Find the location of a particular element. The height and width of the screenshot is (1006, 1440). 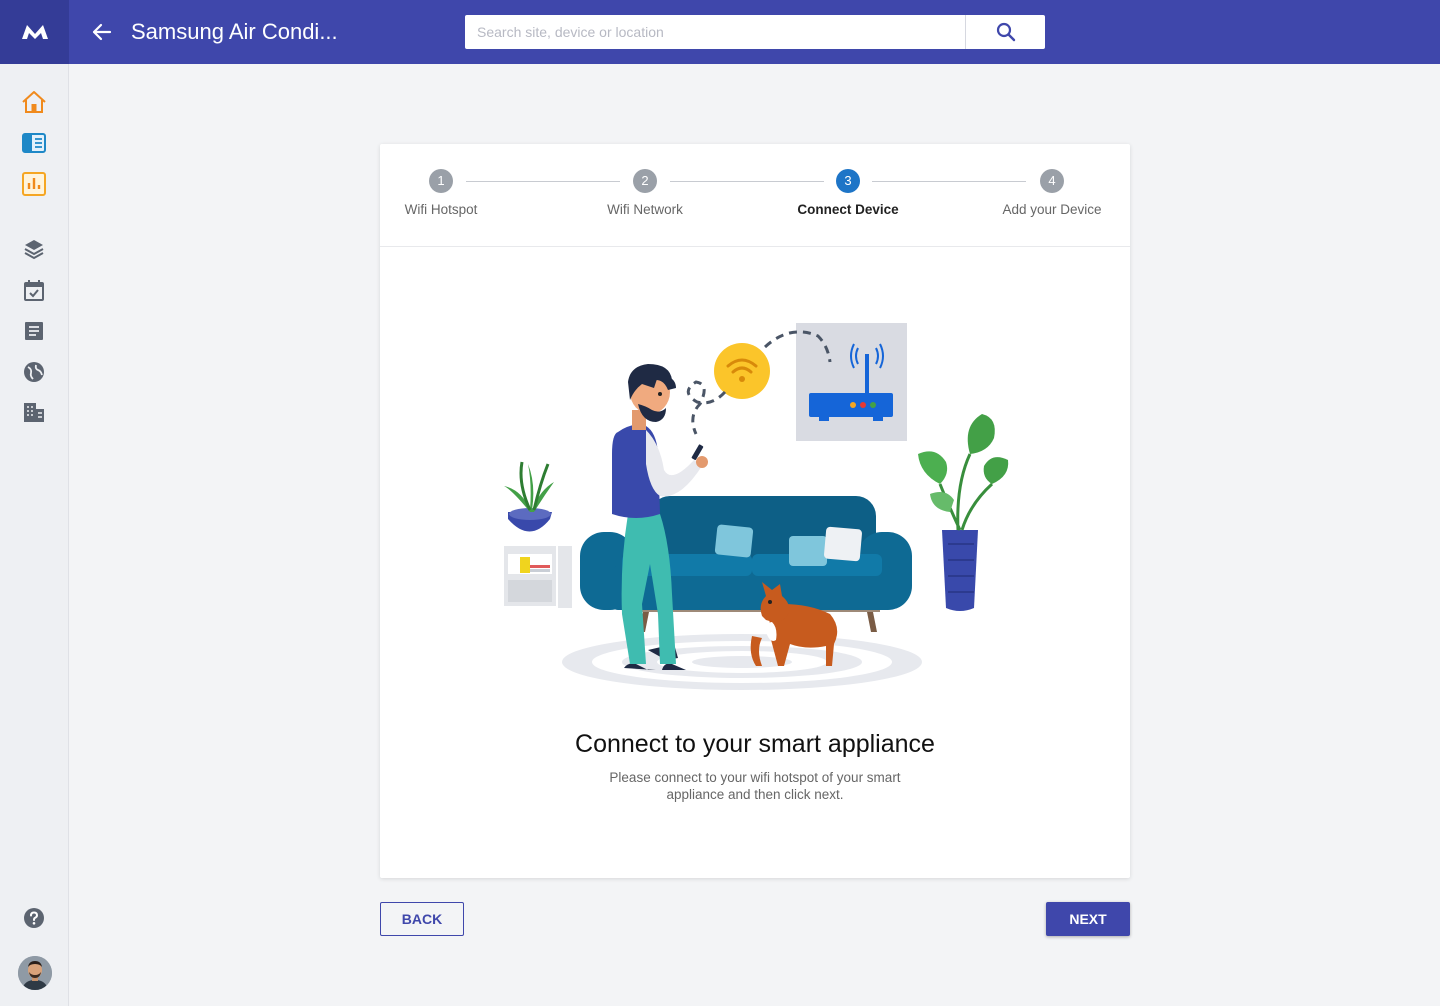

help-button is located at coordinates (34, 918).